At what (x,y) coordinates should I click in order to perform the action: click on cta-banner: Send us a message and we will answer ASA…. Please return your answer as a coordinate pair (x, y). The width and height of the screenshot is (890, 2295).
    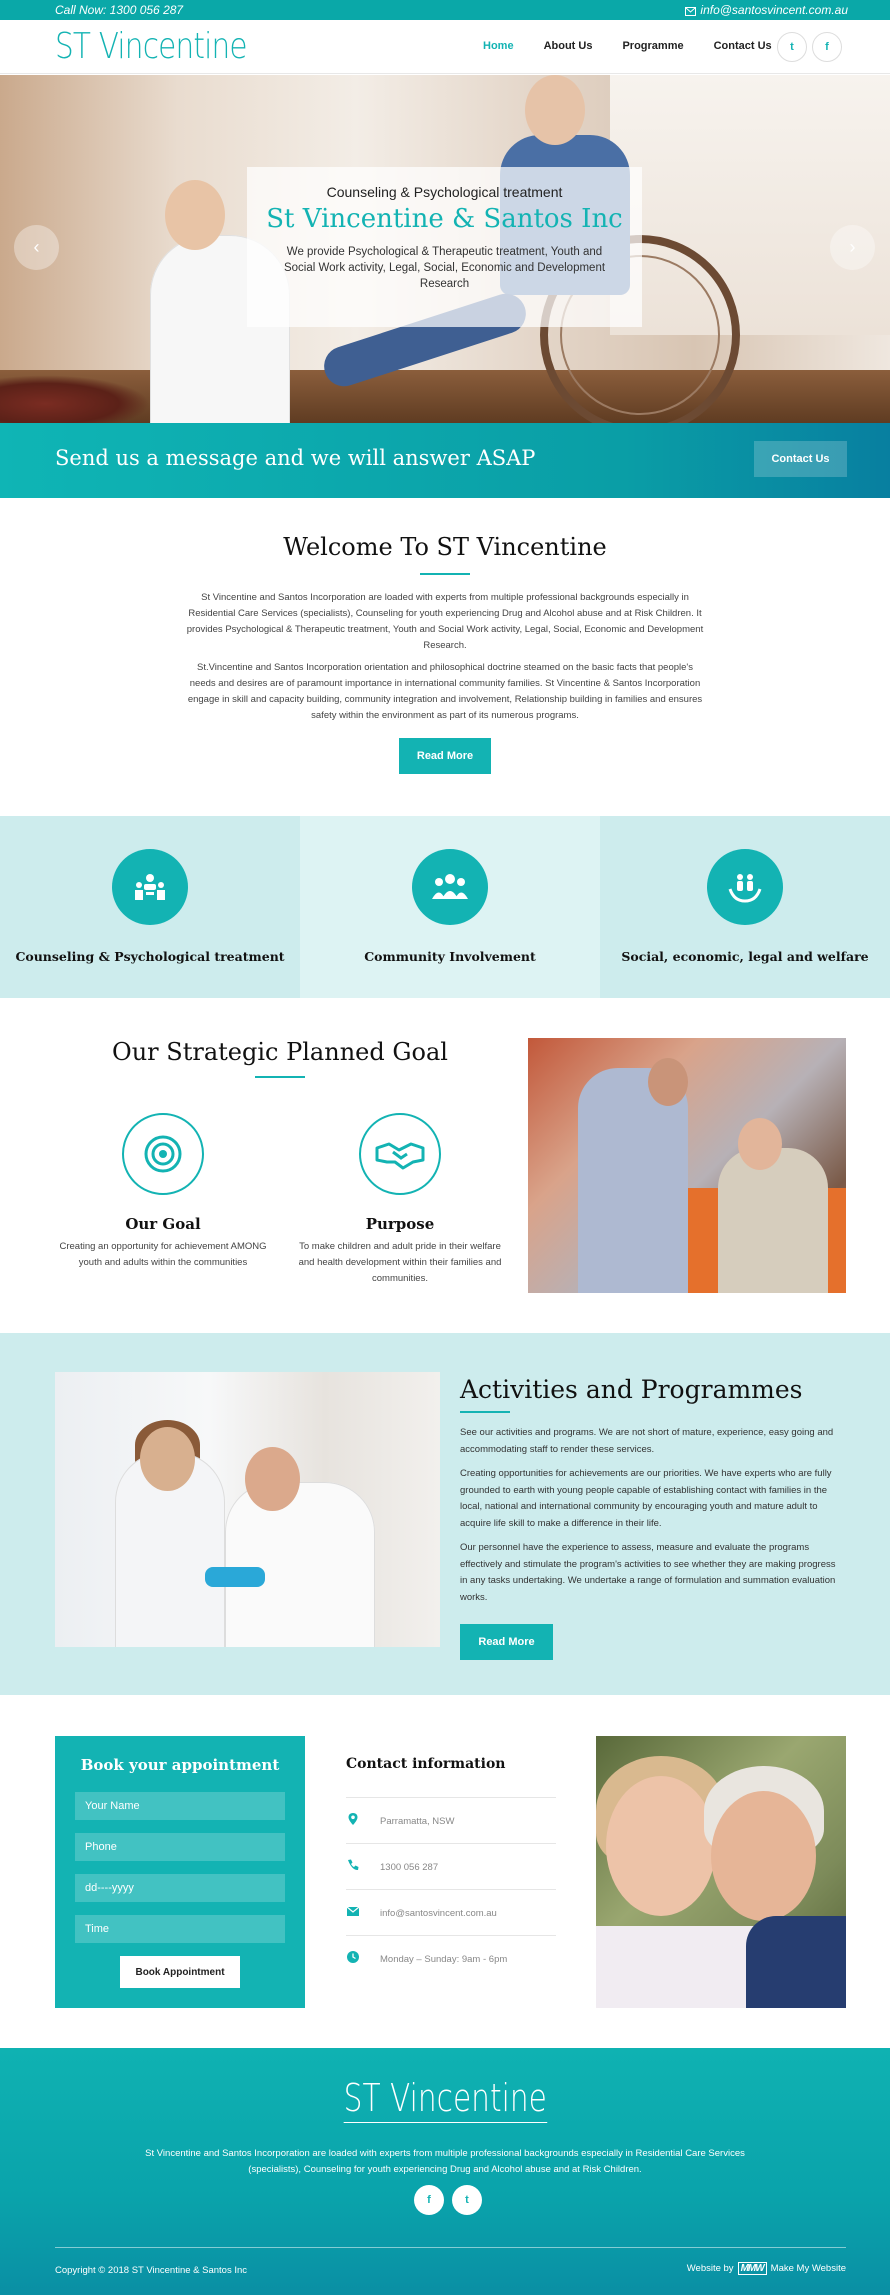
    Looking at the image, I should click on (445, 460).